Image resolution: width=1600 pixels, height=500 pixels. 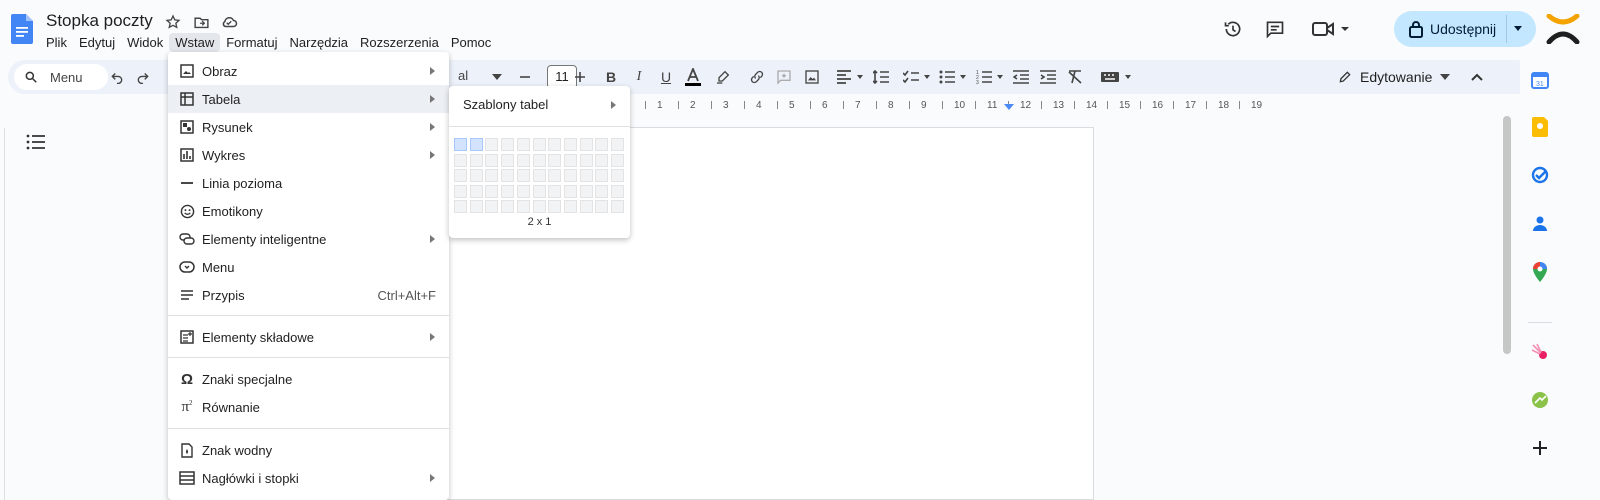 What do you see at coordinates (22, 29) in the screenshot?
I see `docs-logo-icon` at bounding box center [22, 29].